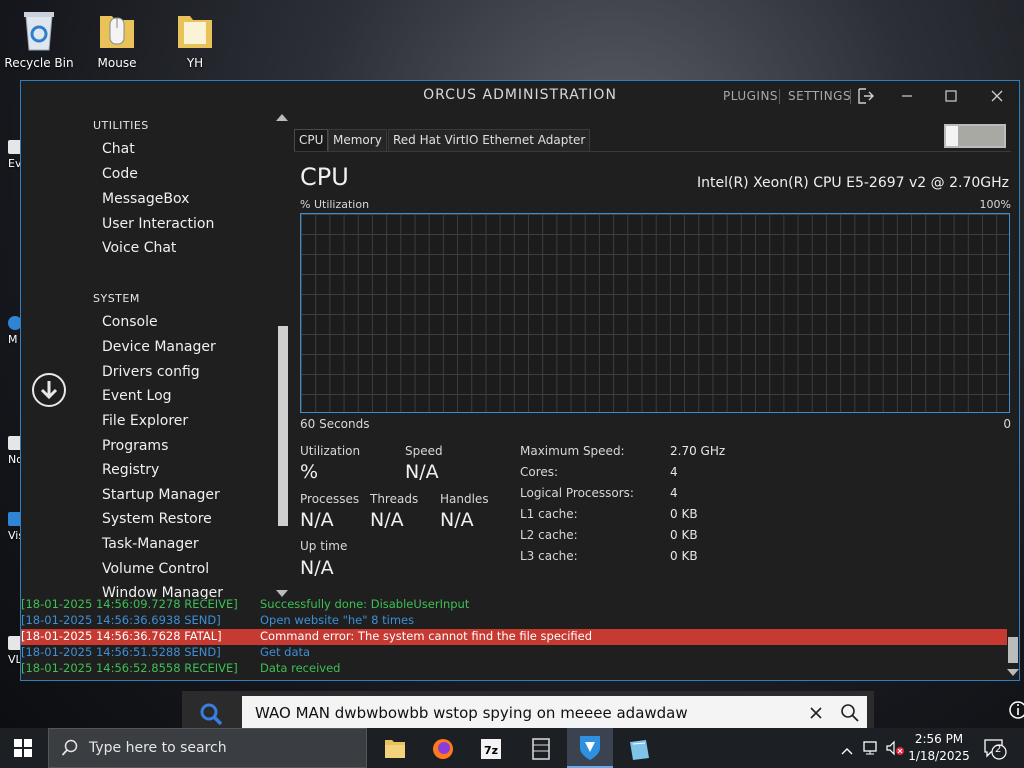 The height and width of the screenshot is (768, 1024). Describe the element at coordinates (850, 713) in the screenshot. I see `search-submit-icon` at that location.